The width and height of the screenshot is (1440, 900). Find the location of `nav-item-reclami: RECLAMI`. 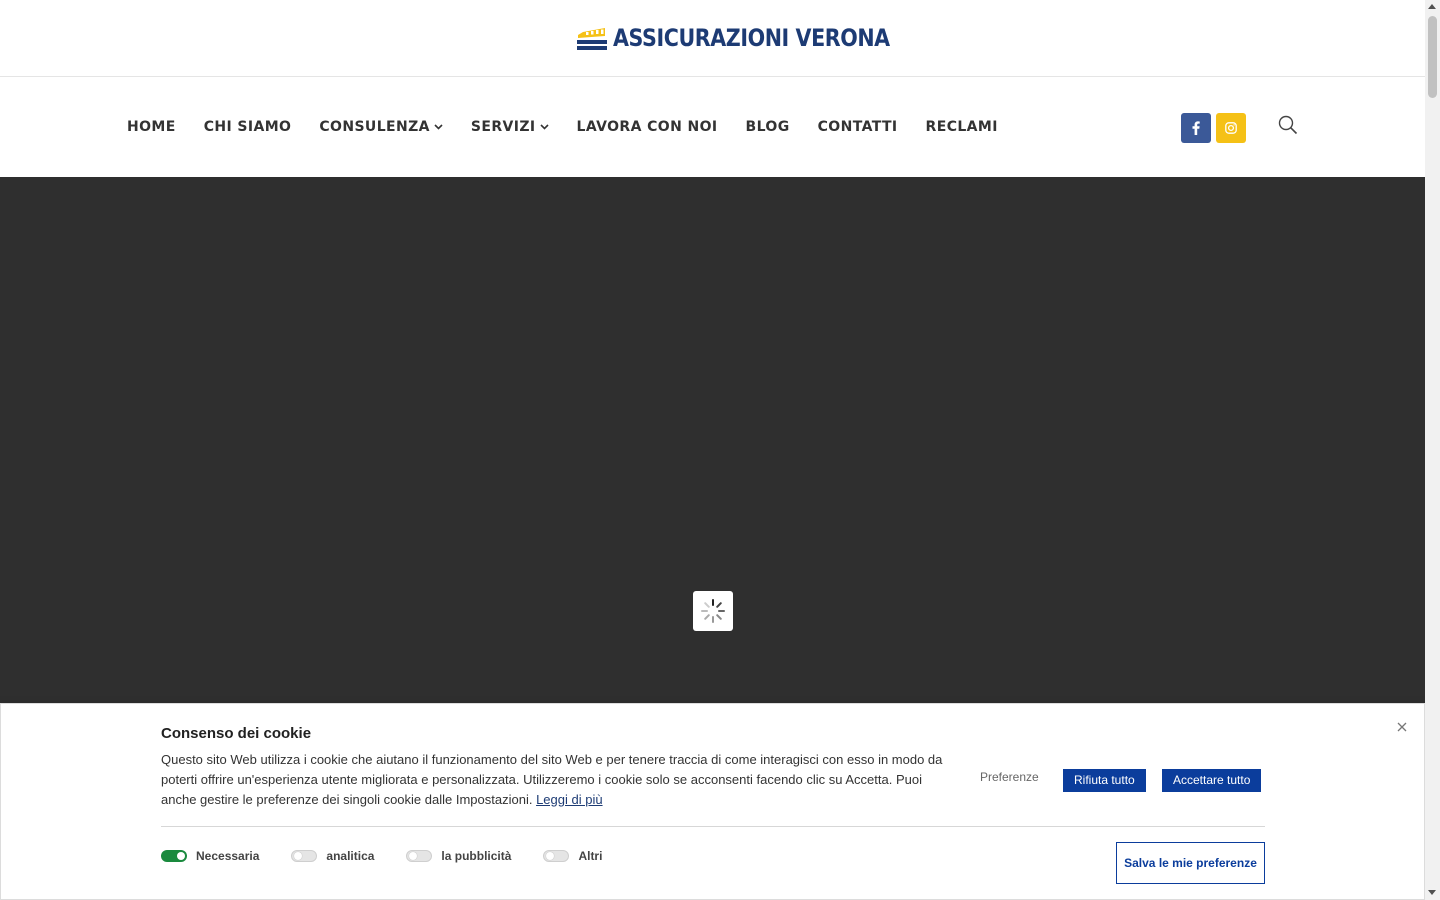

nav-item-reclami: RECLAMI is located at coordinates (962, 127).